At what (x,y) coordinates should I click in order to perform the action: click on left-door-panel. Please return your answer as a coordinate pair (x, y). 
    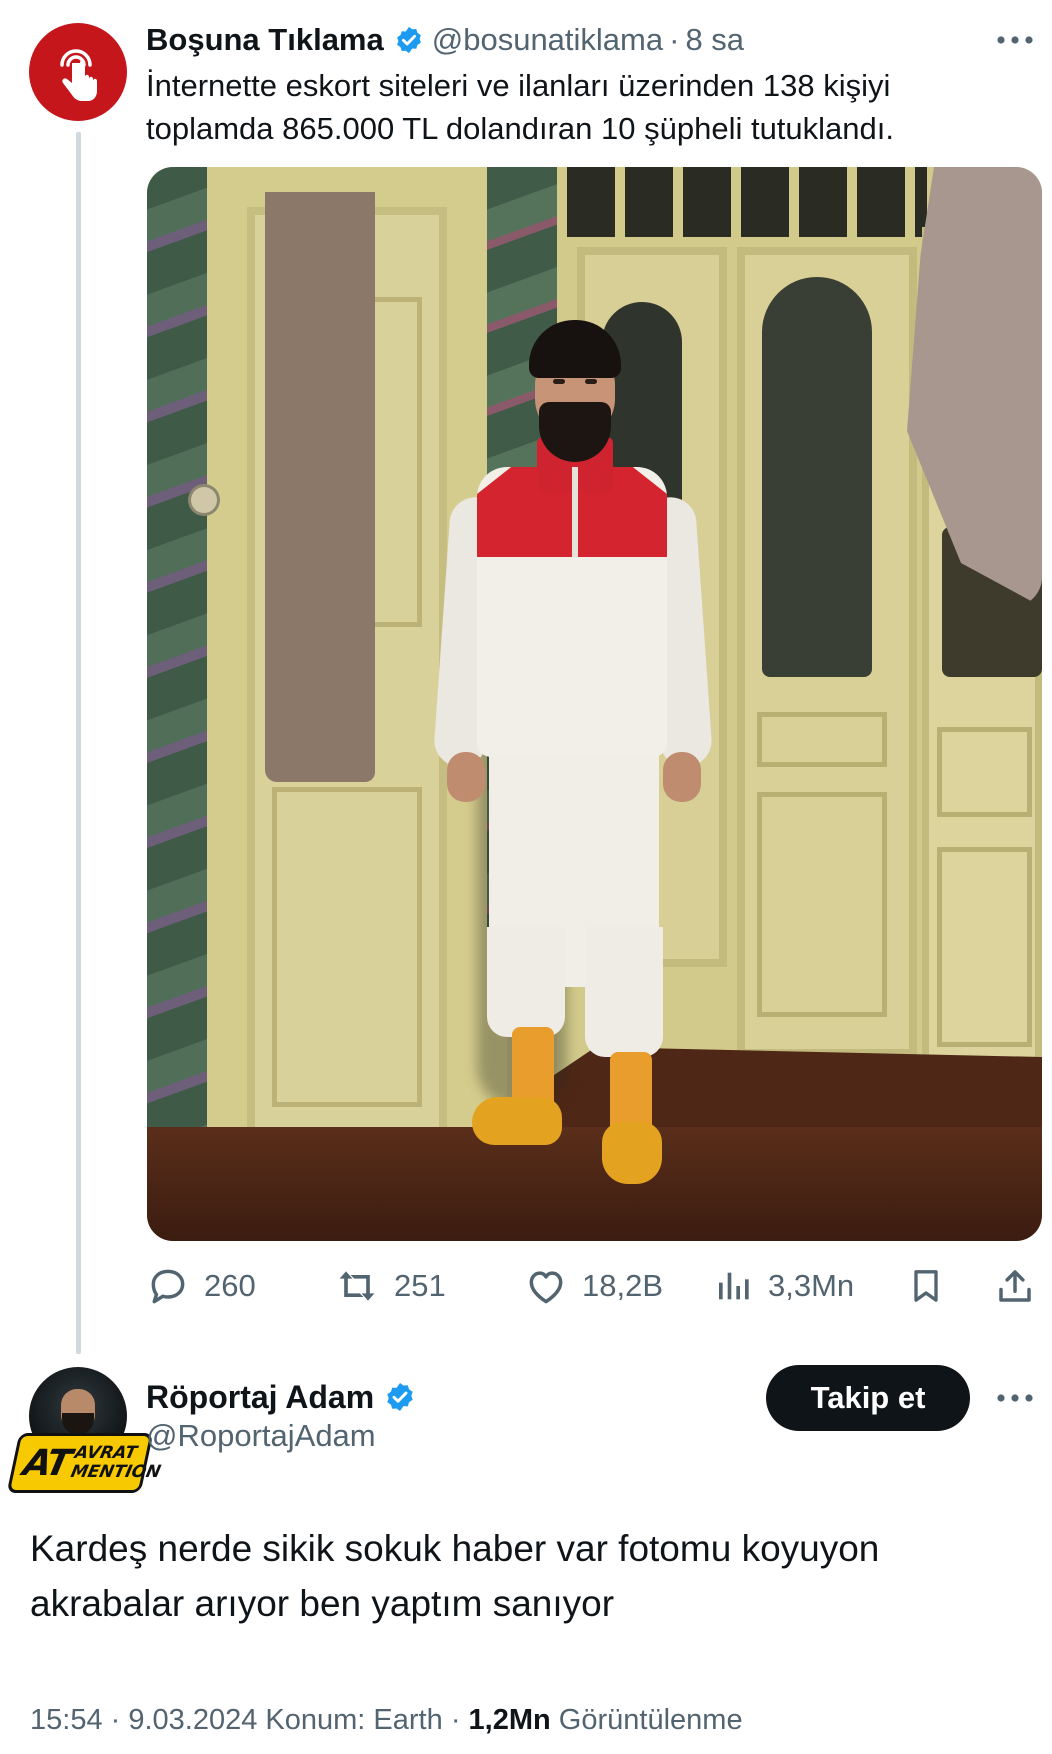
    Looking at the image, I should click on (347, 947).